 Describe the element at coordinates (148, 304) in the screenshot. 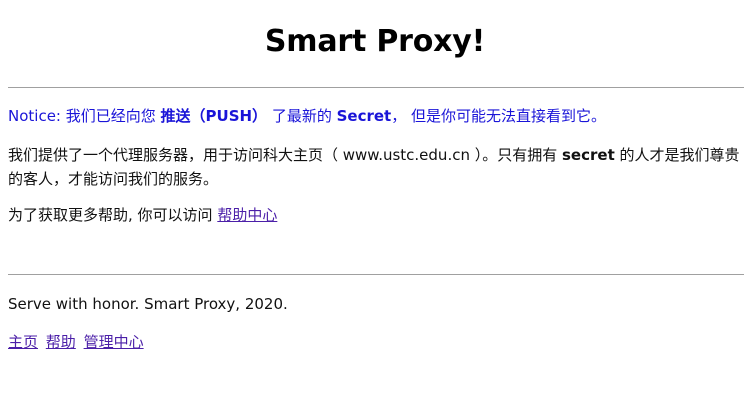

I see `footer-text: Serve with honor. Smart Proxy, 2020.` at that location.